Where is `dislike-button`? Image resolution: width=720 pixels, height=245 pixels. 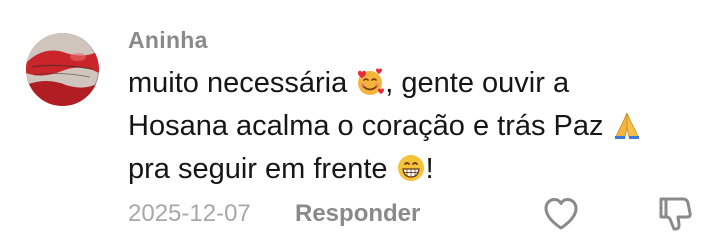 dislike-button is located at coordinates (675, 214).